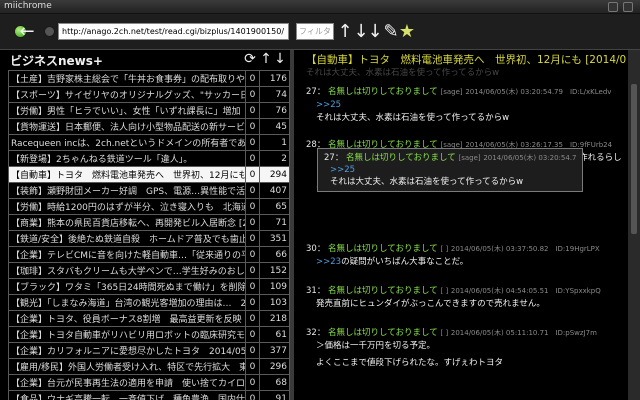 The image size is (640, 400). Describe the element at coordinates (274, 286) in the screenshot. I see `thread-count-cell: 109` at that location.